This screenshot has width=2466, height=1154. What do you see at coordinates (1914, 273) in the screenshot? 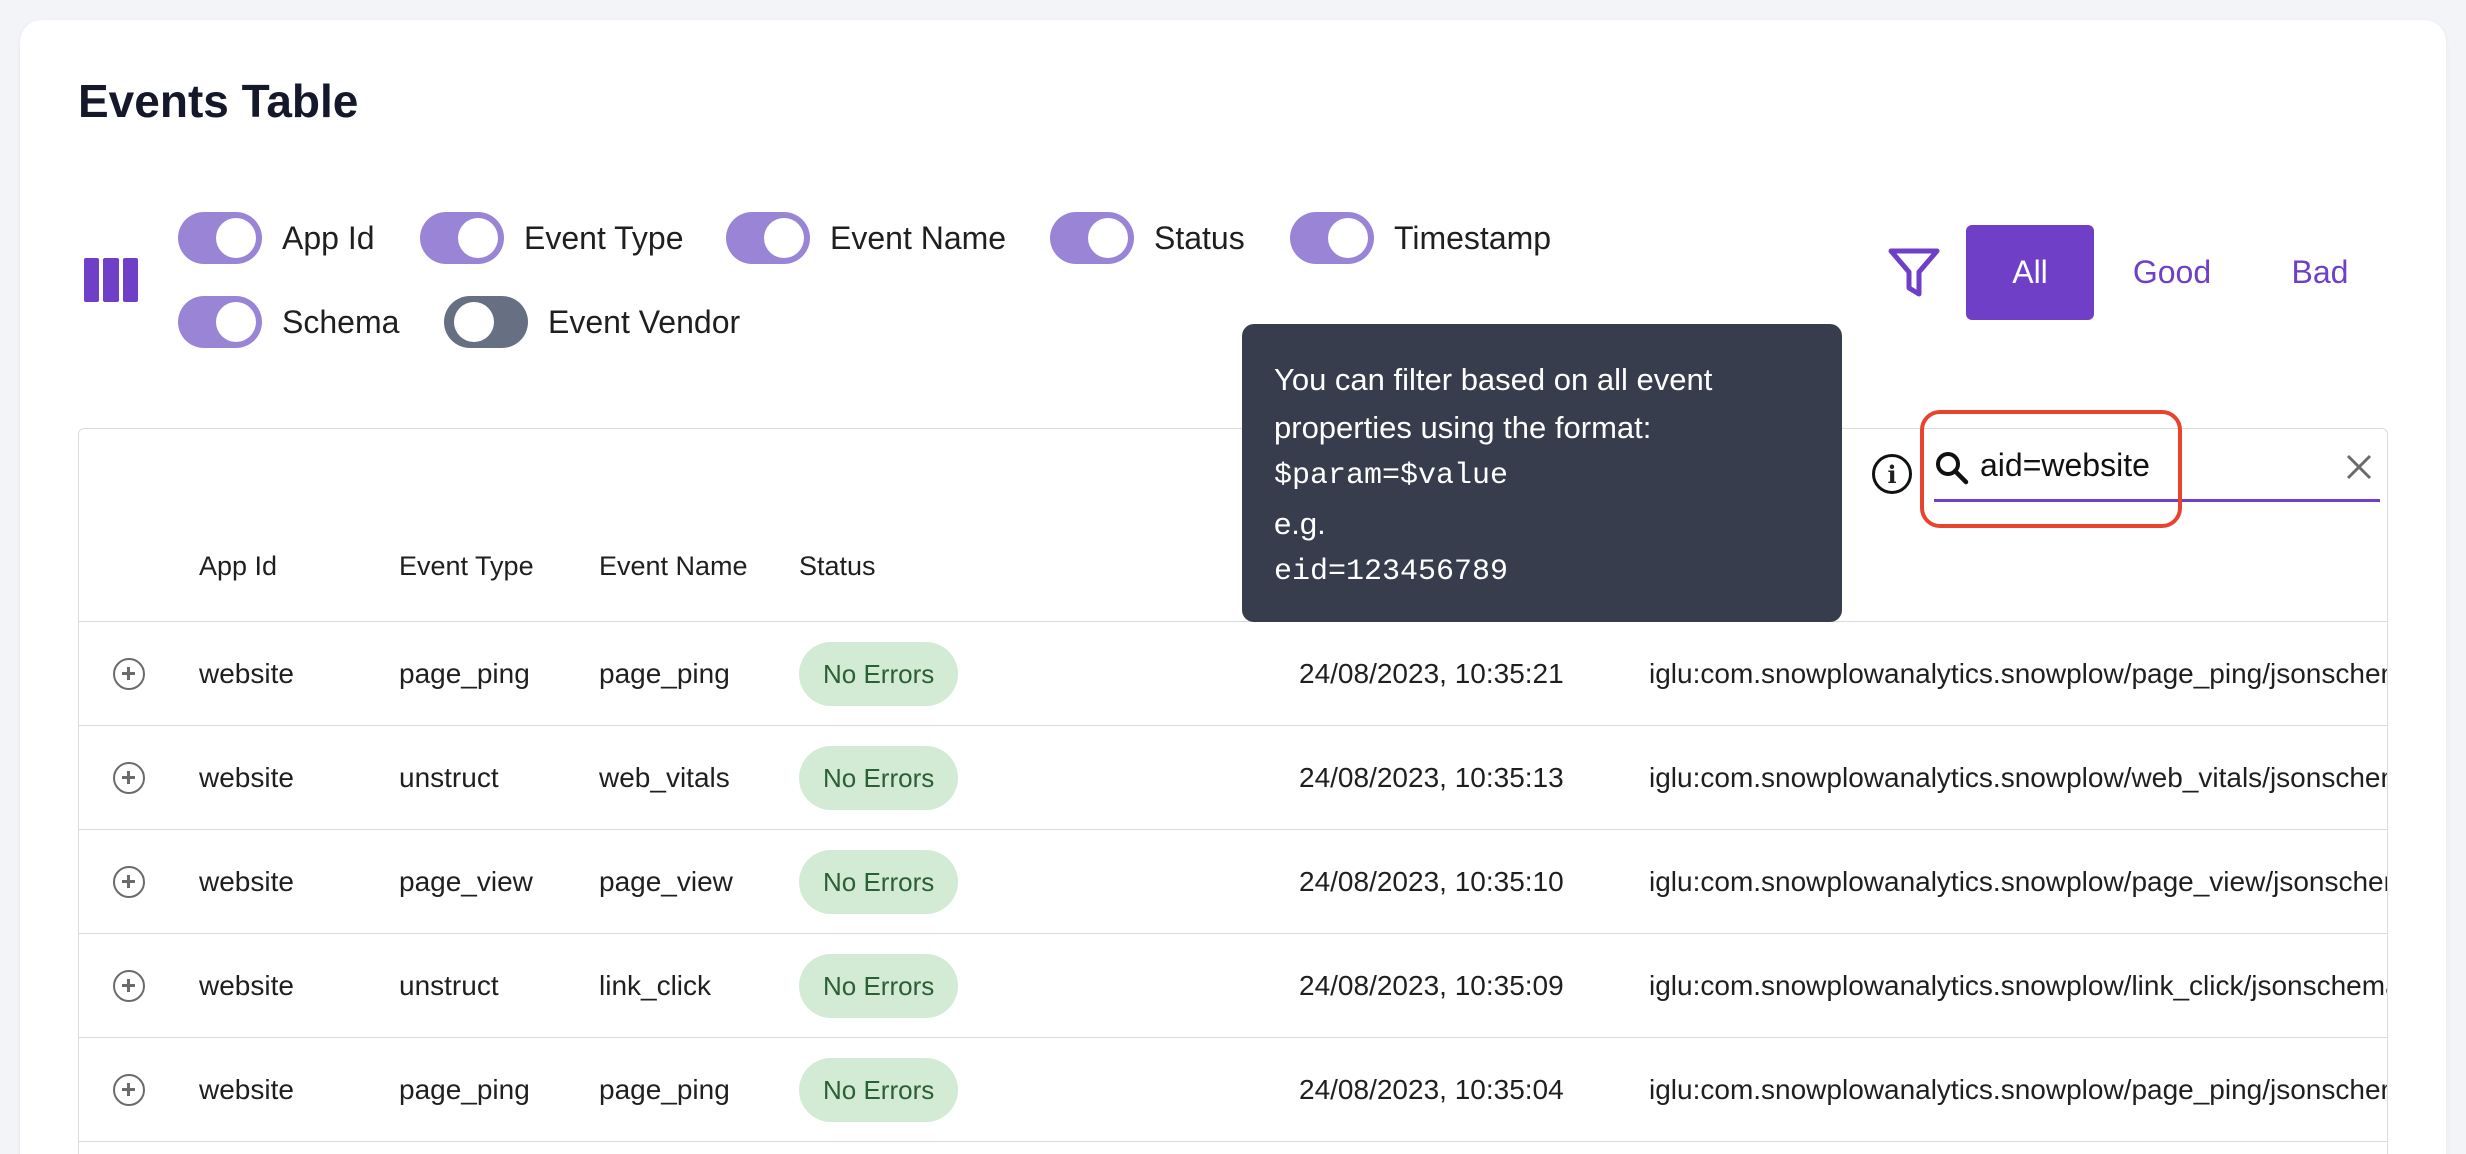
I see `filter-icon` at bounding box center [1914, 273].